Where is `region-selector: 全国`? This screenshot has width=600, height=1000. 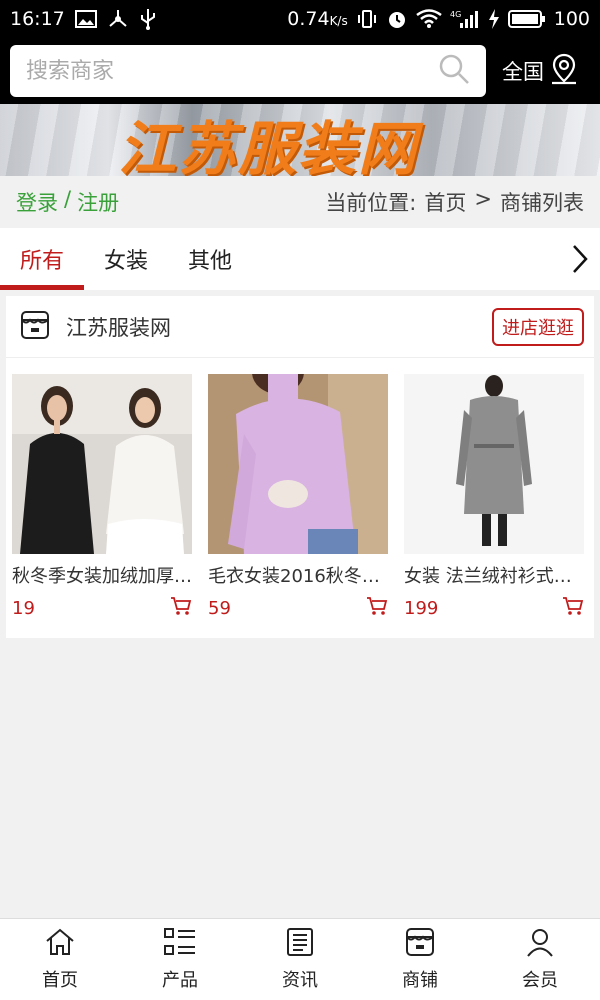 region-selector: 全国 is located at coordinates (540, 71).